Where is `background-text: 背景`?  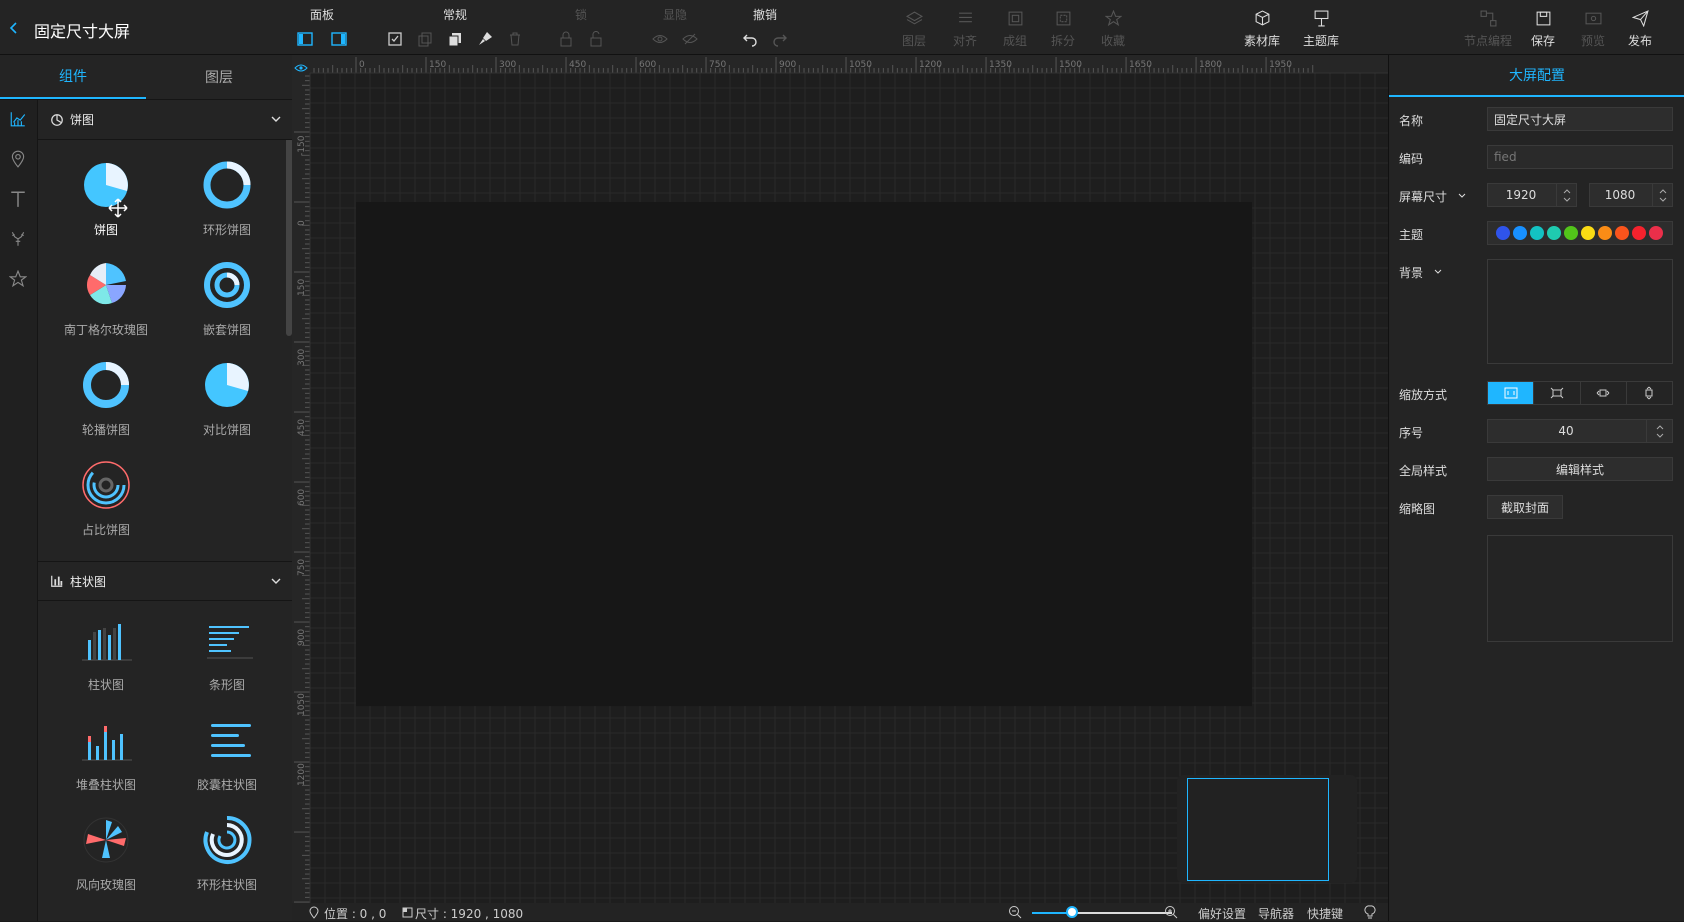
background-text: 背景 is located at coordinates (1411, 273).